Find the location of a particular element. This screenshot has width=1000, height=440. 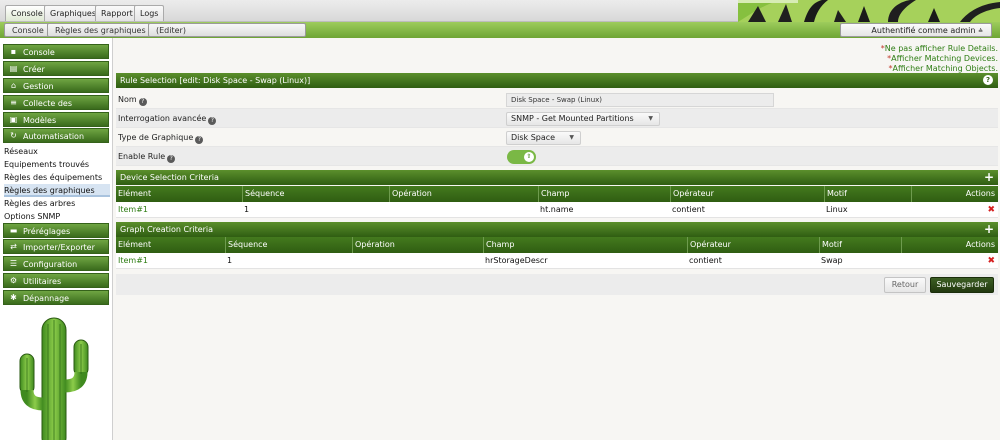

notice-matching-objects: *Afficher Matching Objects. is located at coordinates (943, 68).